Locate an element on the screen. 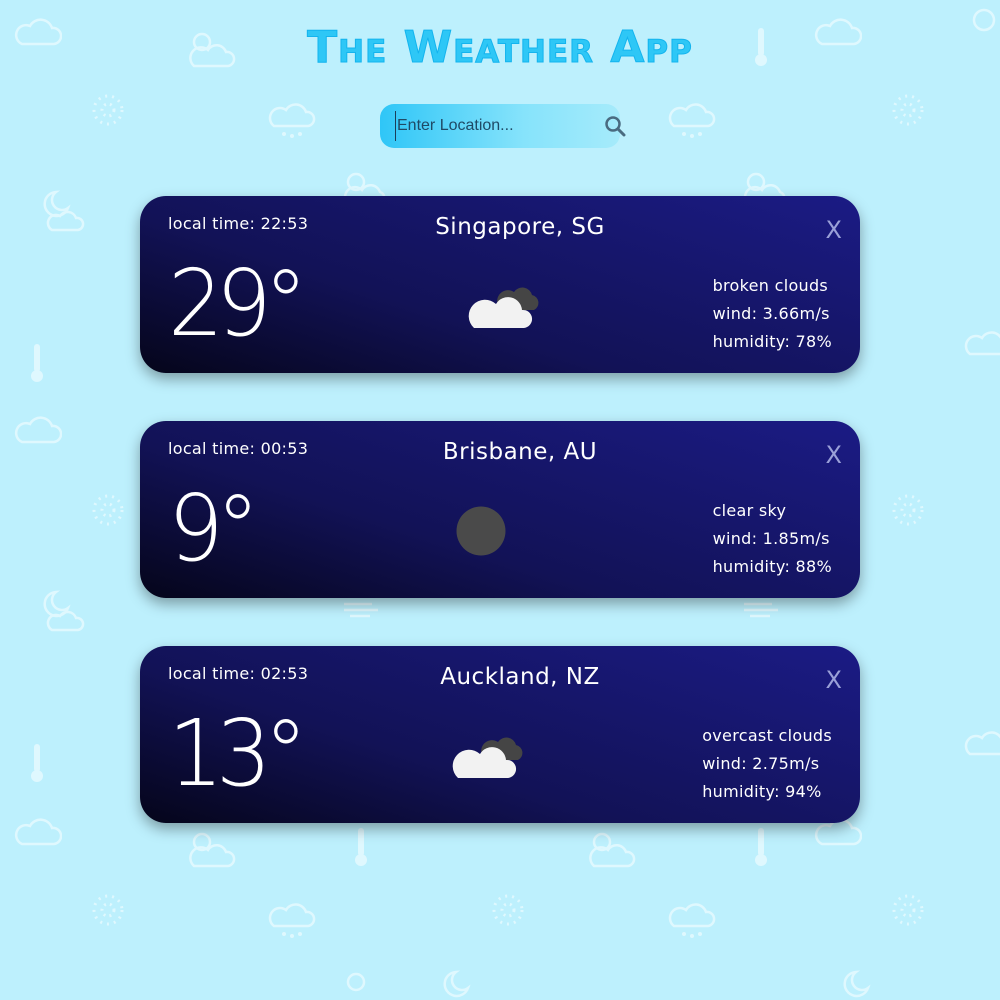  weather-details: clear sky wind: 1.85m/s humidity: 88% is located at coordinates (772, 539).